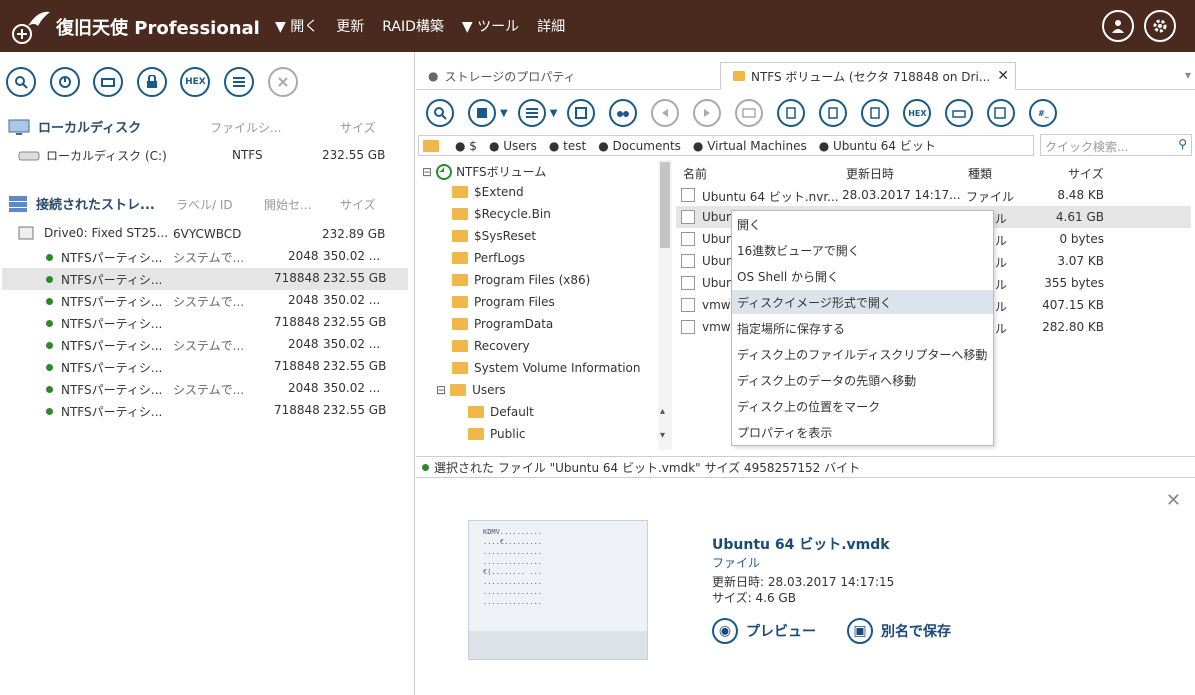  I want to click on scroll-up-icon: ▴, so click(662, 411).